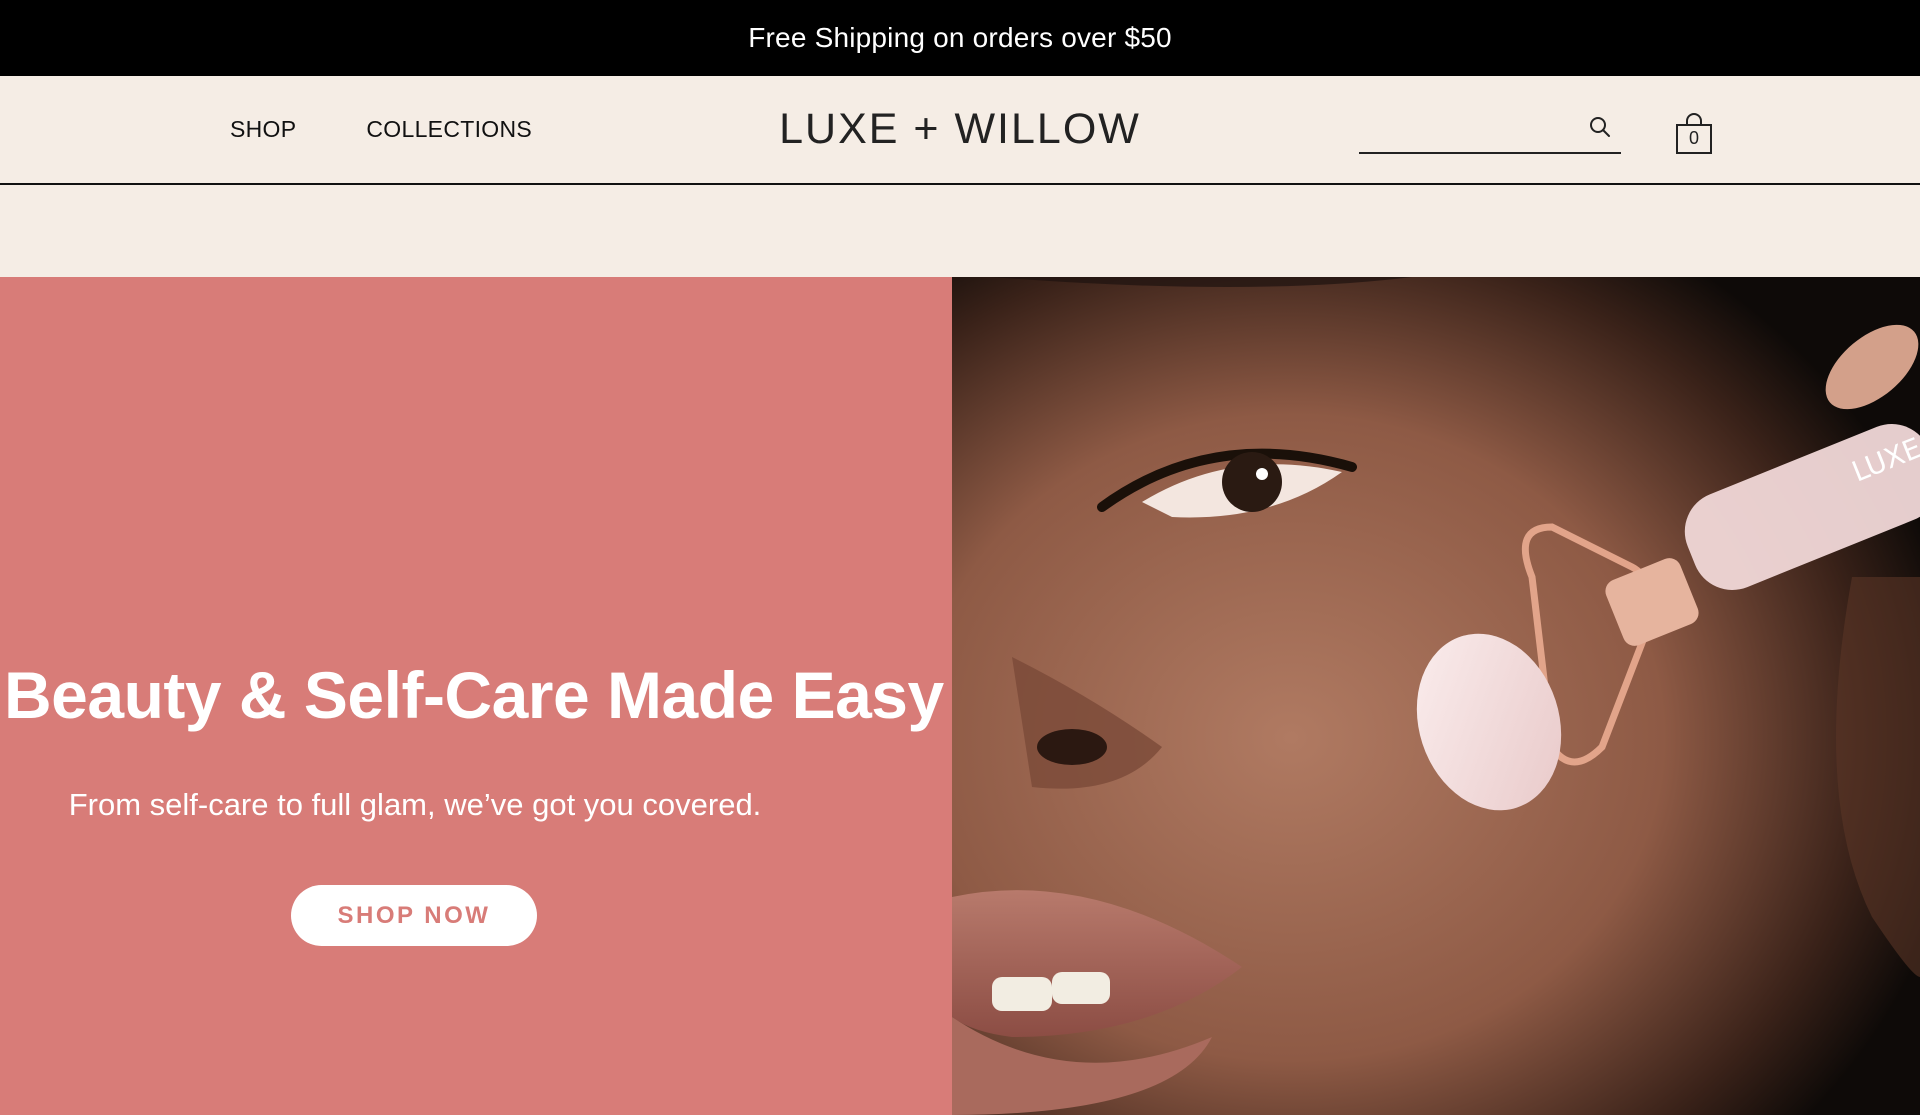 This screenshot has width=1920, height=1115. I want to click on announcement-bar: Free Shipping on orders over $50, so click(960, 38).